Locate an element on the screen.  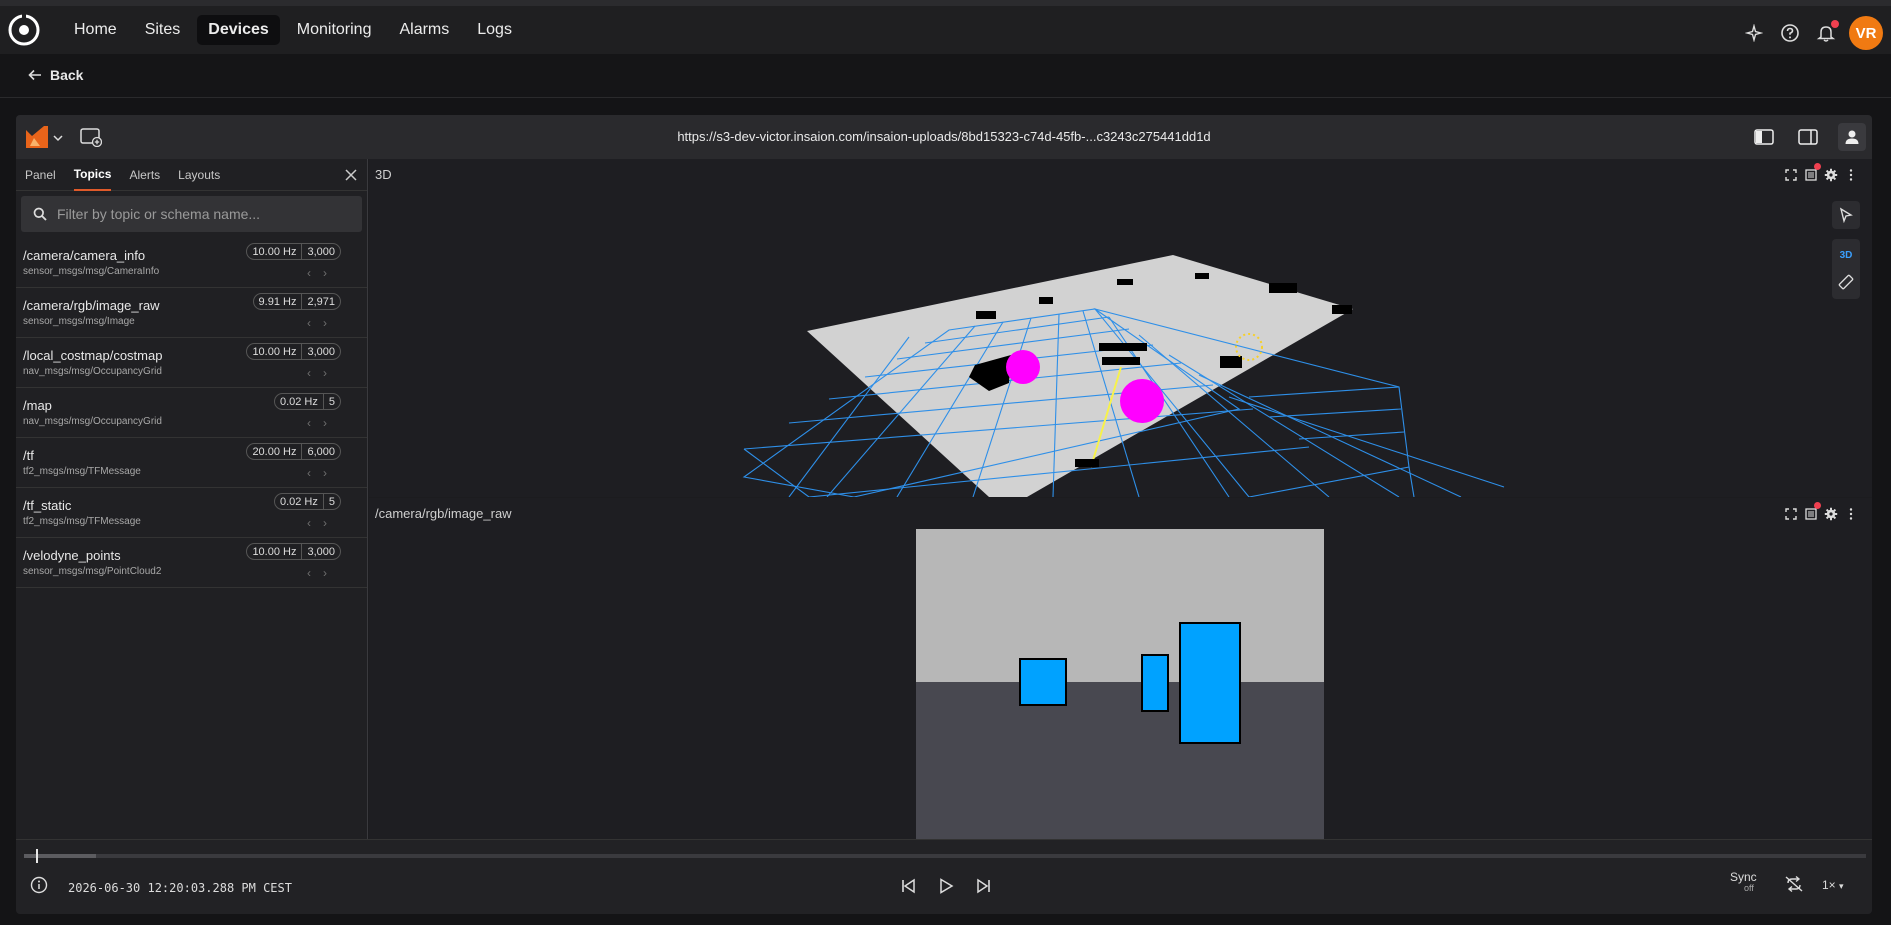
select-tool-button is located at coordinates (1846, 215).